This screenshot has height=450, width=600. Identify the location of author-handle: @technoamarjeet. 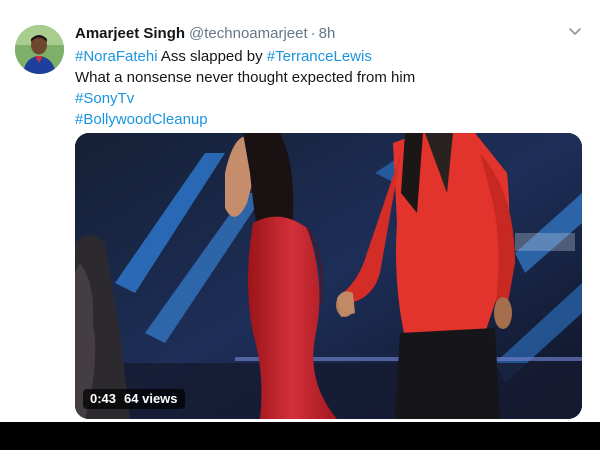
(248, 33).